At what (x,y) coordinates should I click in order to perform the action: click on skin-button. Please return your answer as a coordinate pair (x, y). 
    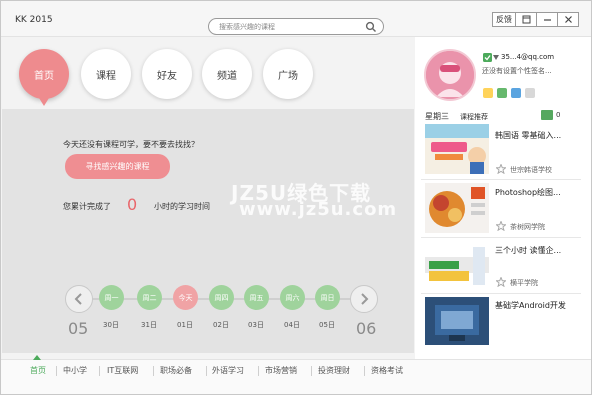
    Looking at the image, I should click on (526, 19).